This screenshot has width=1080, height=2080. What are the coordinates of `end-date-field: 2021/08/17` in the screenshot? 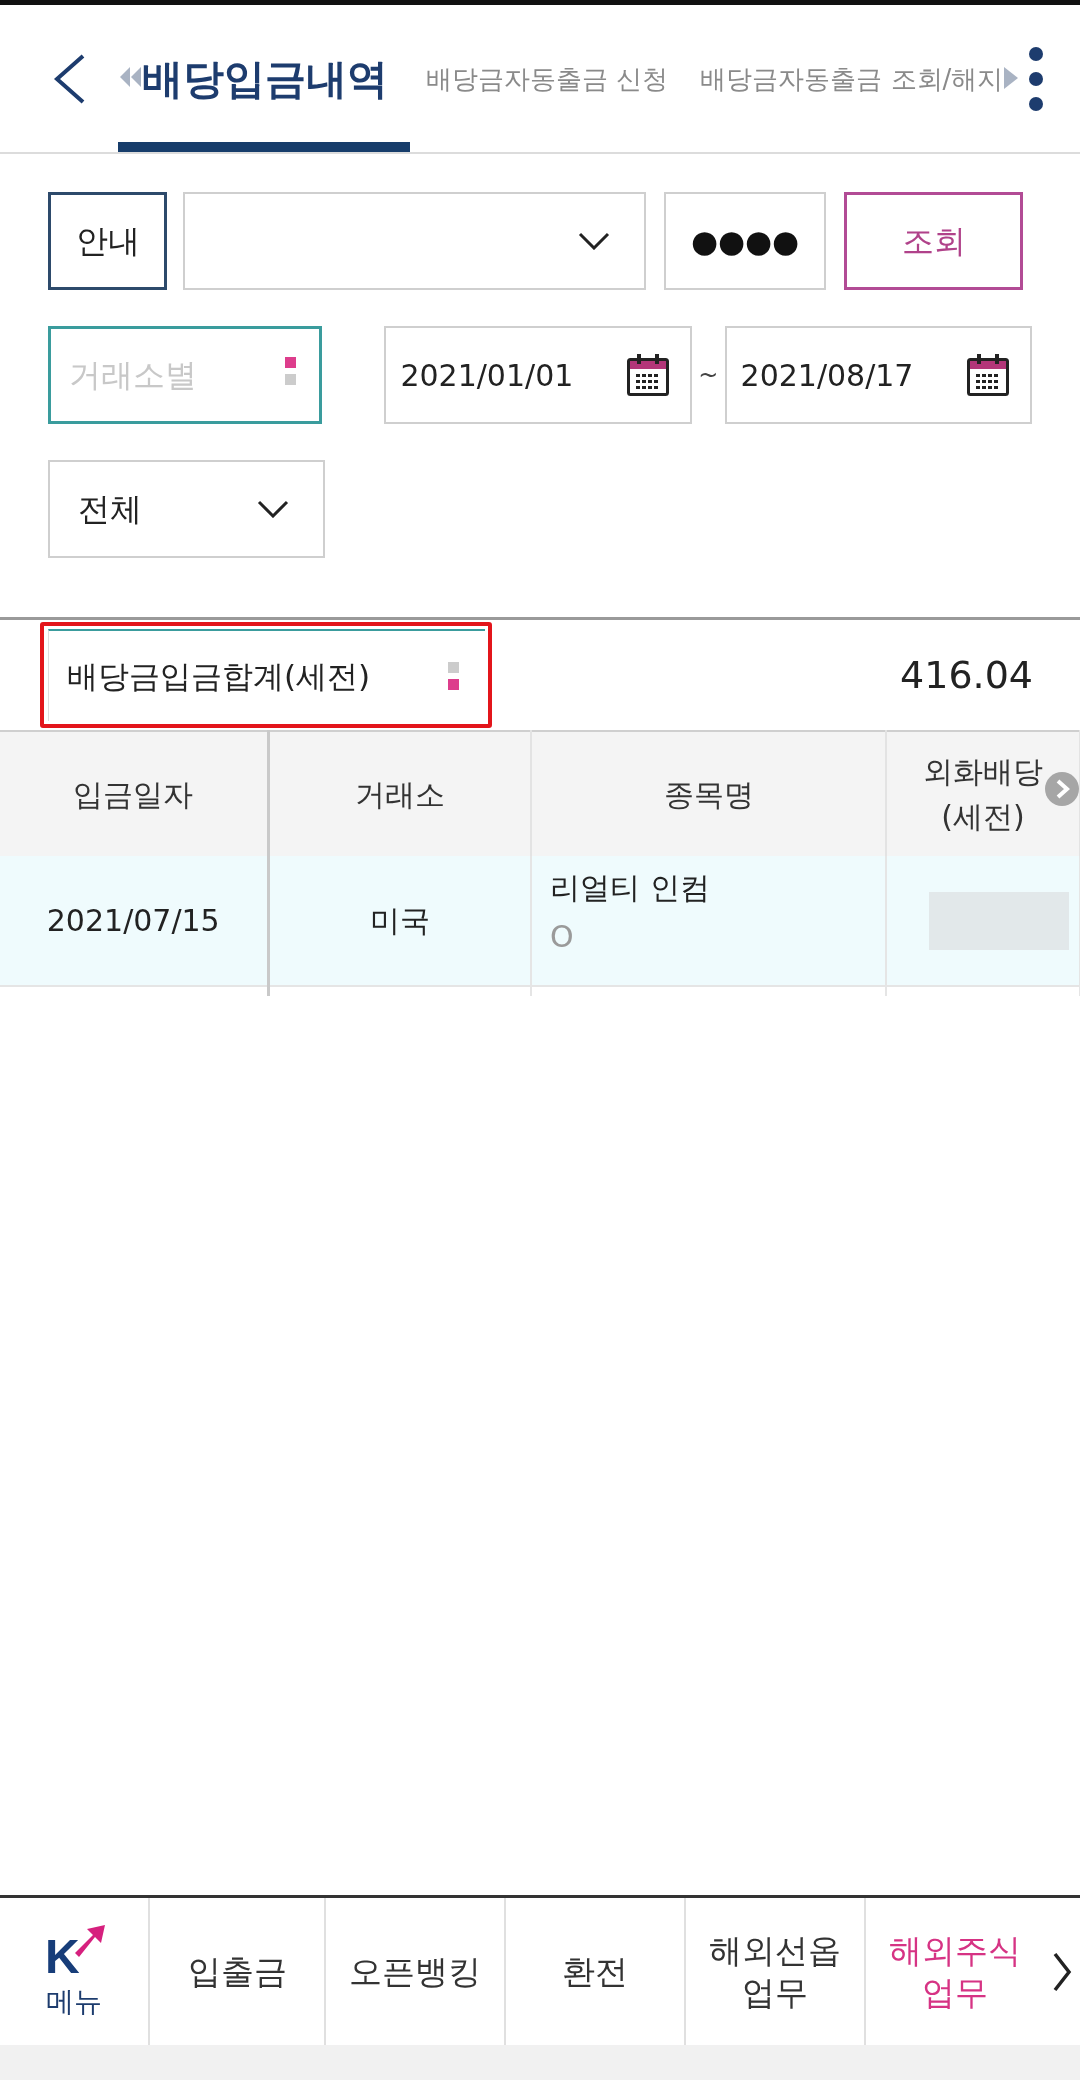 It's located at (878, 375).